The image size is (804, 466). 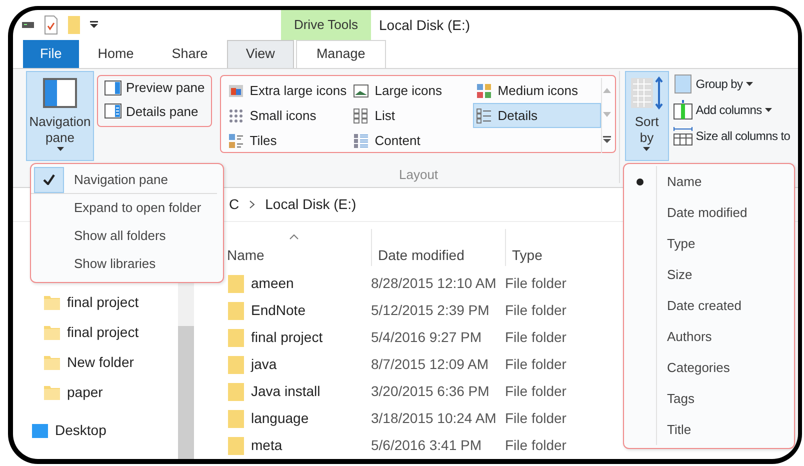 What do you see at coordinates (236, 140) in the screenshot?
I see `tiles-icon` at bounding box center [236, 140].